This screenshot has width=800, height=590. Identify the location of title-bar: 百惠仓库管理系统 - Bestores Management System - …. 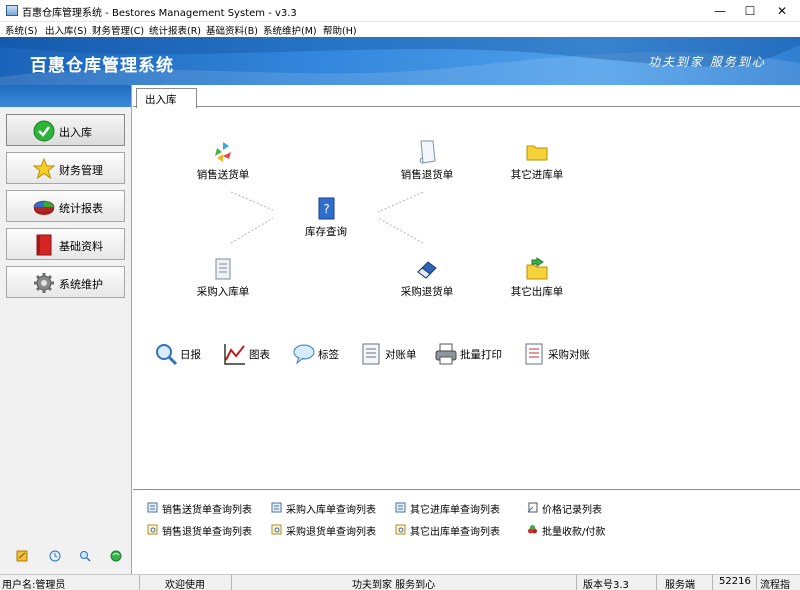
(400, 11).